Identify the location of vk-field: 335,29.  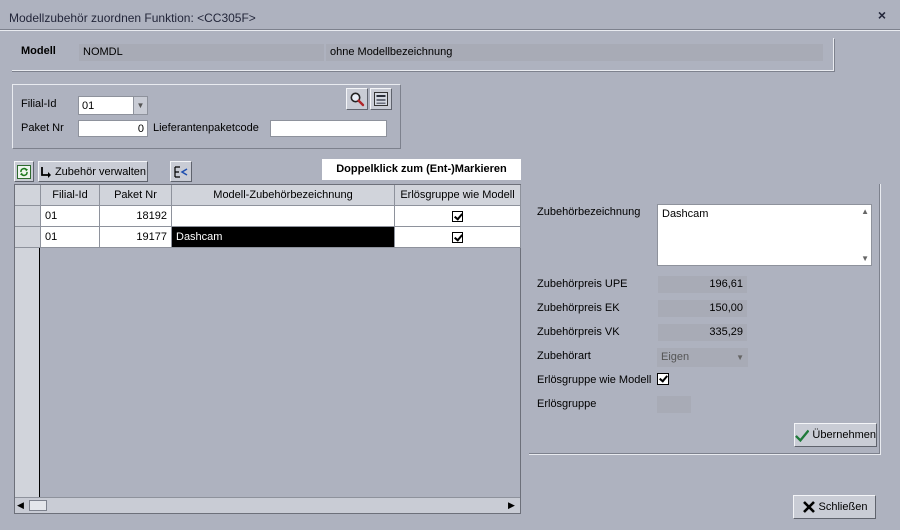
(702, 332).